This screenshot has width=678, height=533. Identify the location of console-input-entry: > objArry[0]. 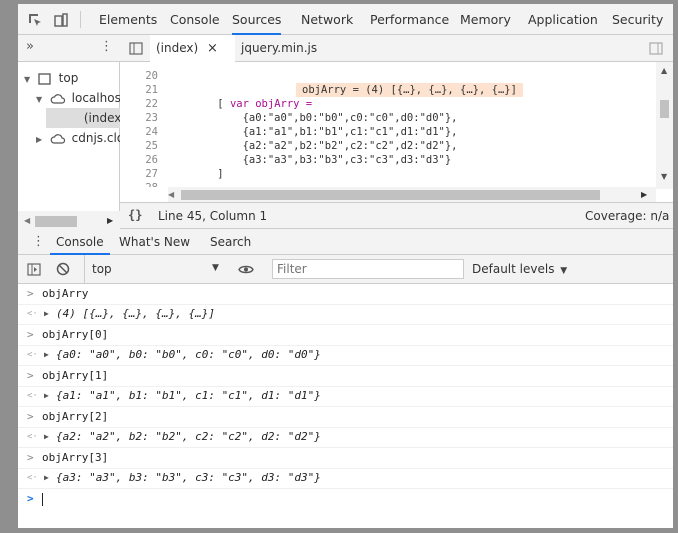
(345, 335).